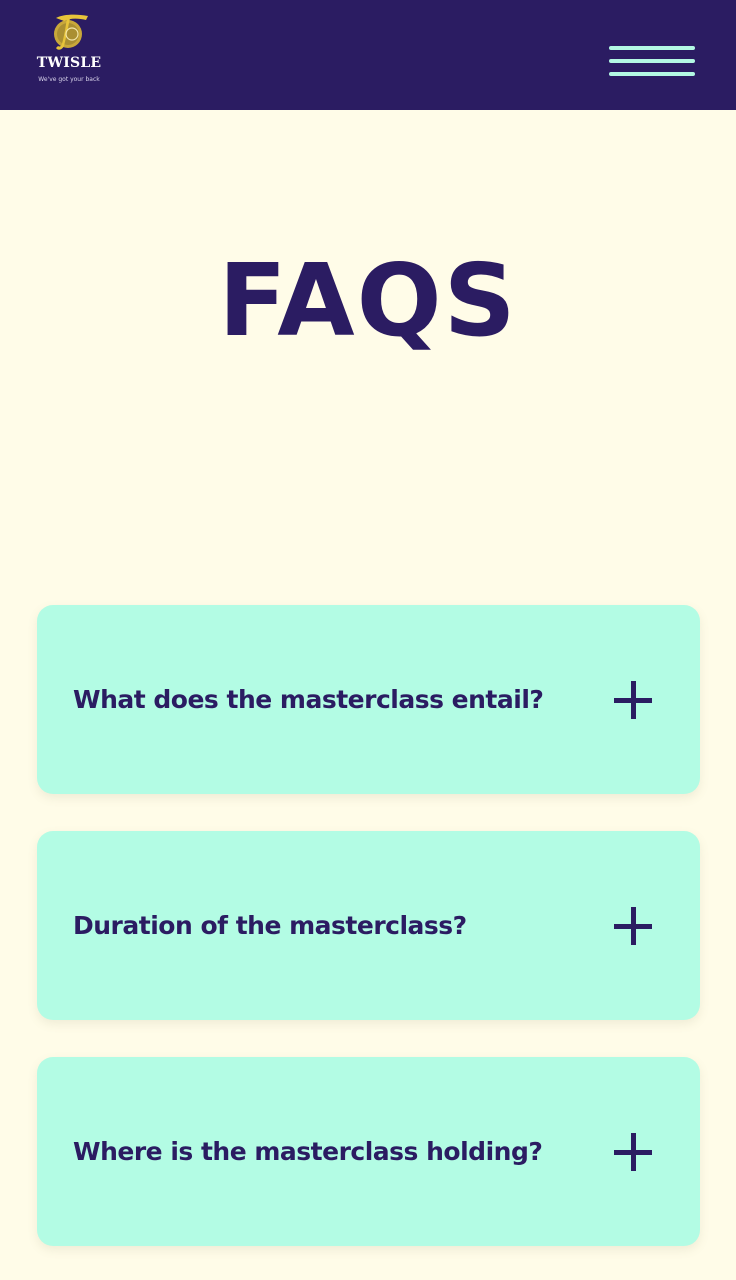  I want to click on logo: TWISLE We've got your back, so click(69, 49).